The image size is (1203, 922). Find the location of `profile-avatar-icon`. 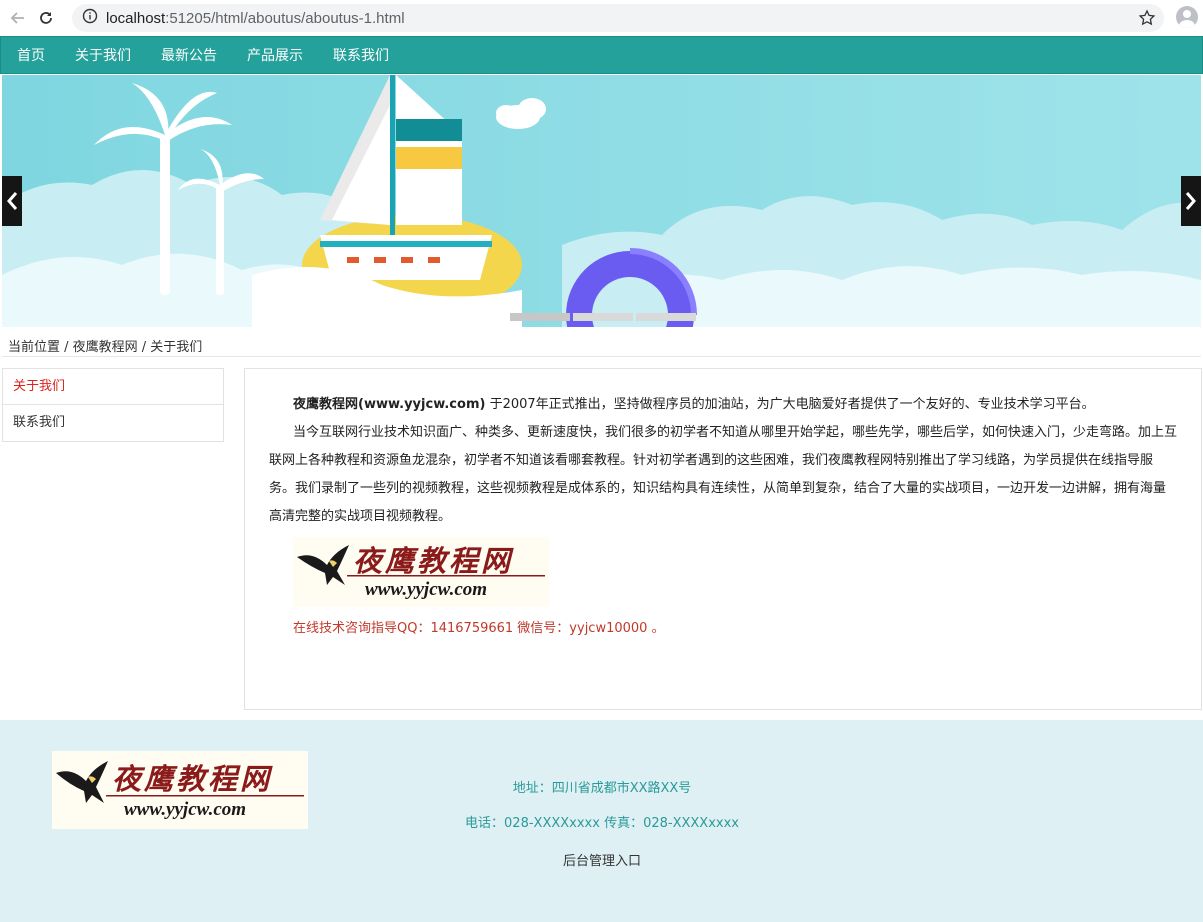

profile-avatar-icon is located at coordinates (1187, 17).